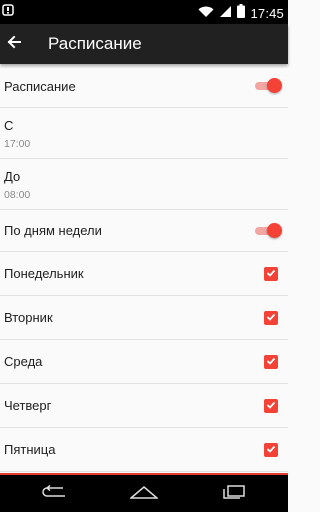 This screenshot has height=512, width=320. I want to click on day-label: Пятница, so click(30, 449).